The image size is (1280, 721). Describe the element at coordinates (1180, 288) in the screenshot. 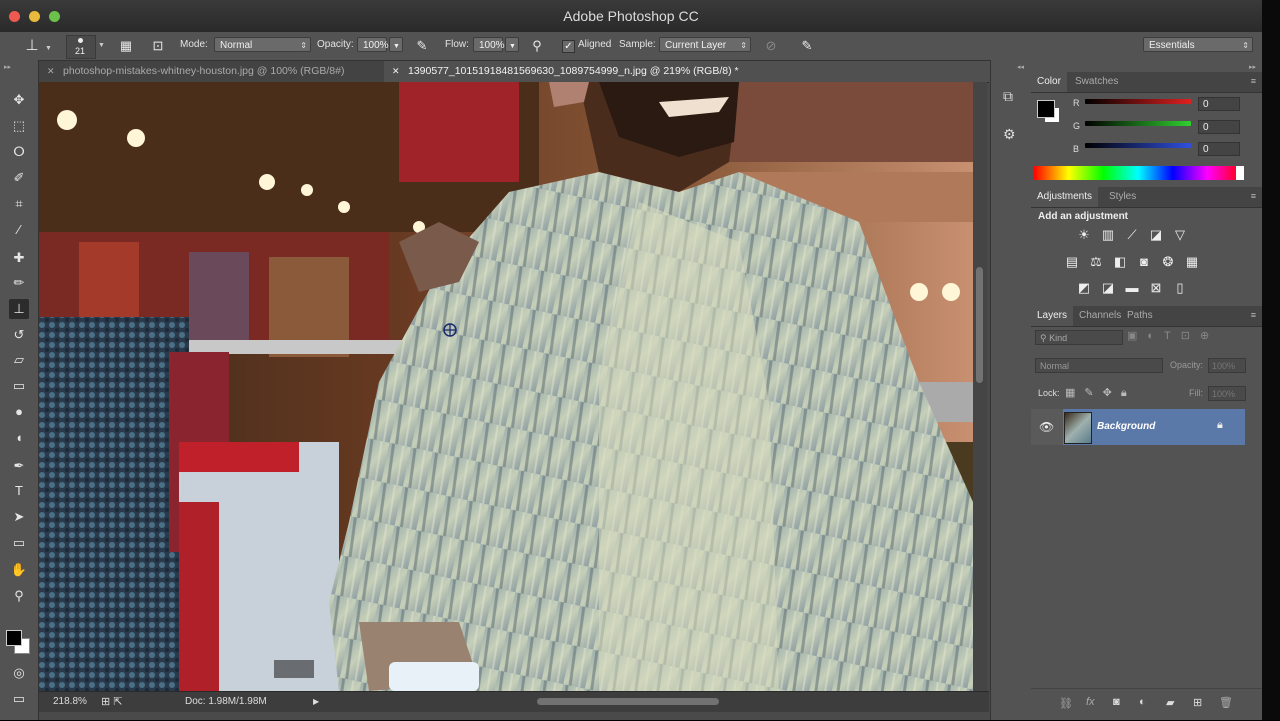

I see `gradient-map-icon: ▯` at that location.